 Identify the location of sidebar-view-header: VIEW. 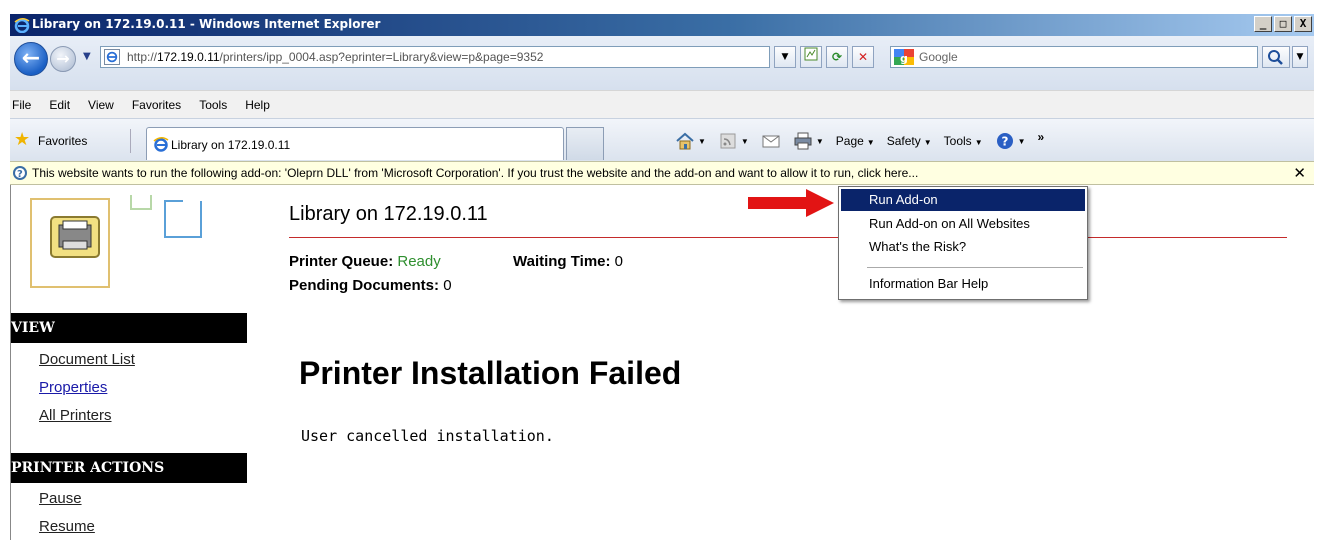
(129, 328).